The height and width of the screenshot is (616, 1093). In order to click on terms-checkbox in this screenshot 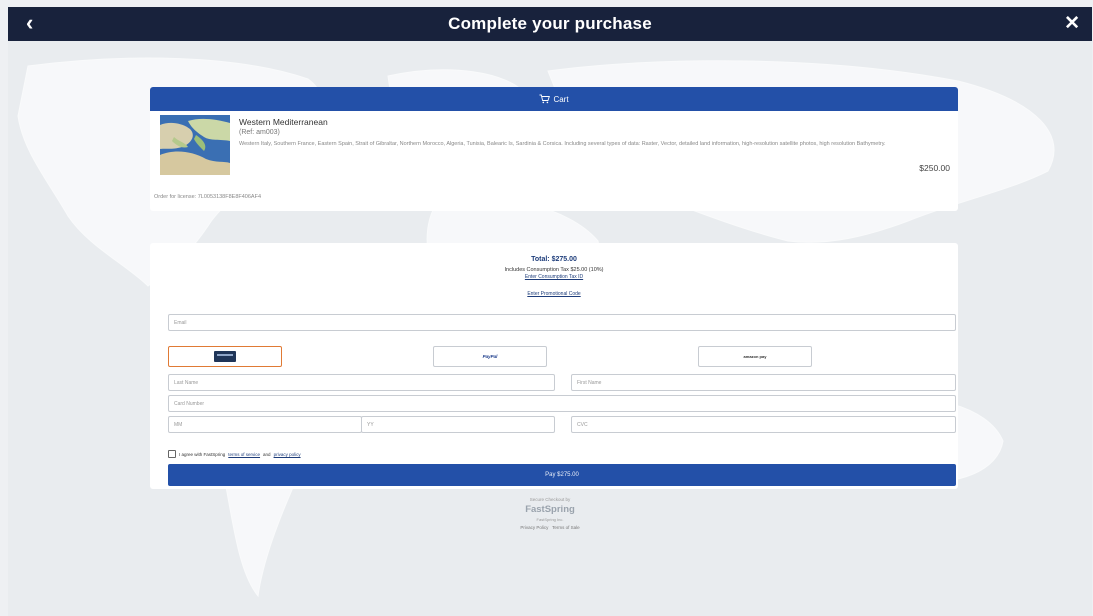, I will do `click(172, 454)`.